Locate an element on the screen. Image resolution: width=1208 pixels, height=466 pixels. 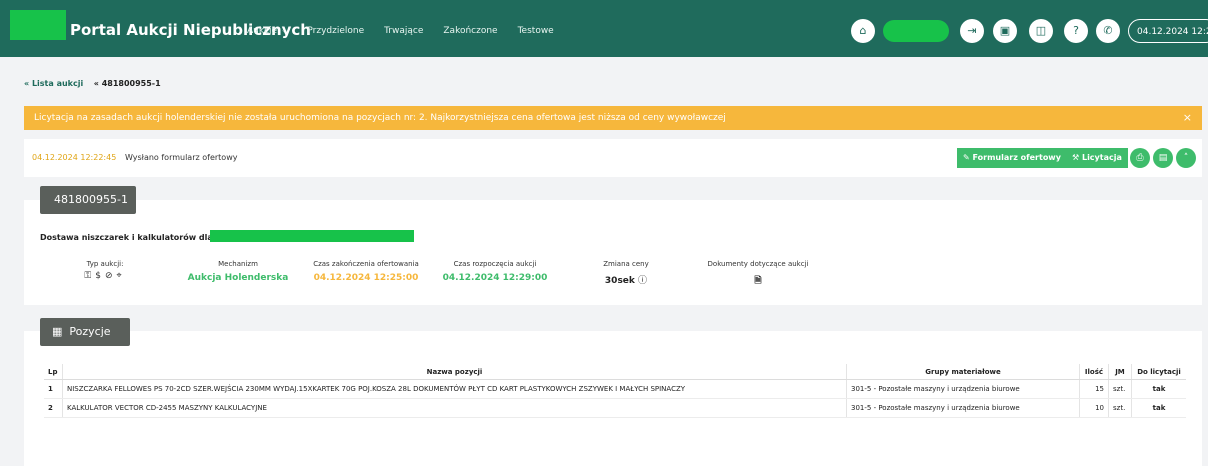
row-lp: 2 is located at coordinates (53, 408).